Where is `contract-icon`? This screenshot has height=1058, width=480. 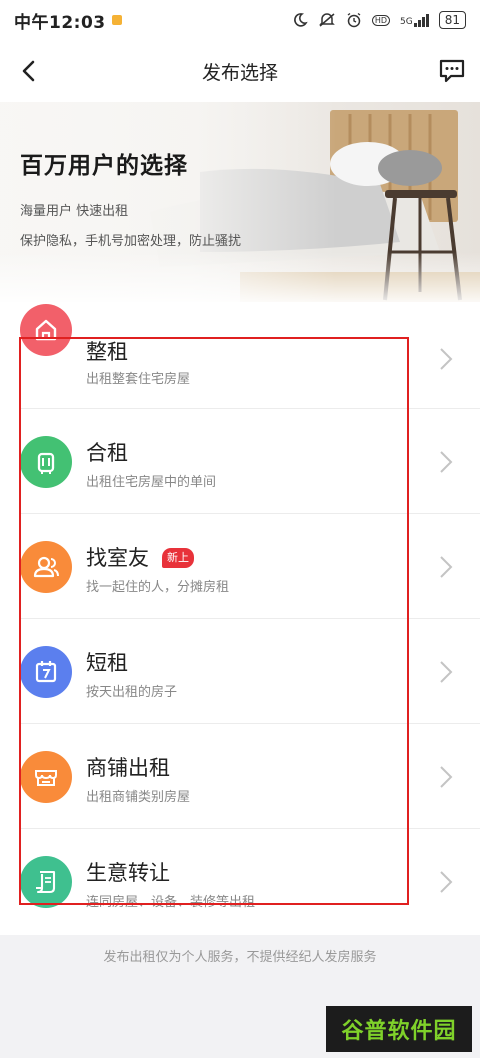 contract-icon is located at coordinates (46, 882).